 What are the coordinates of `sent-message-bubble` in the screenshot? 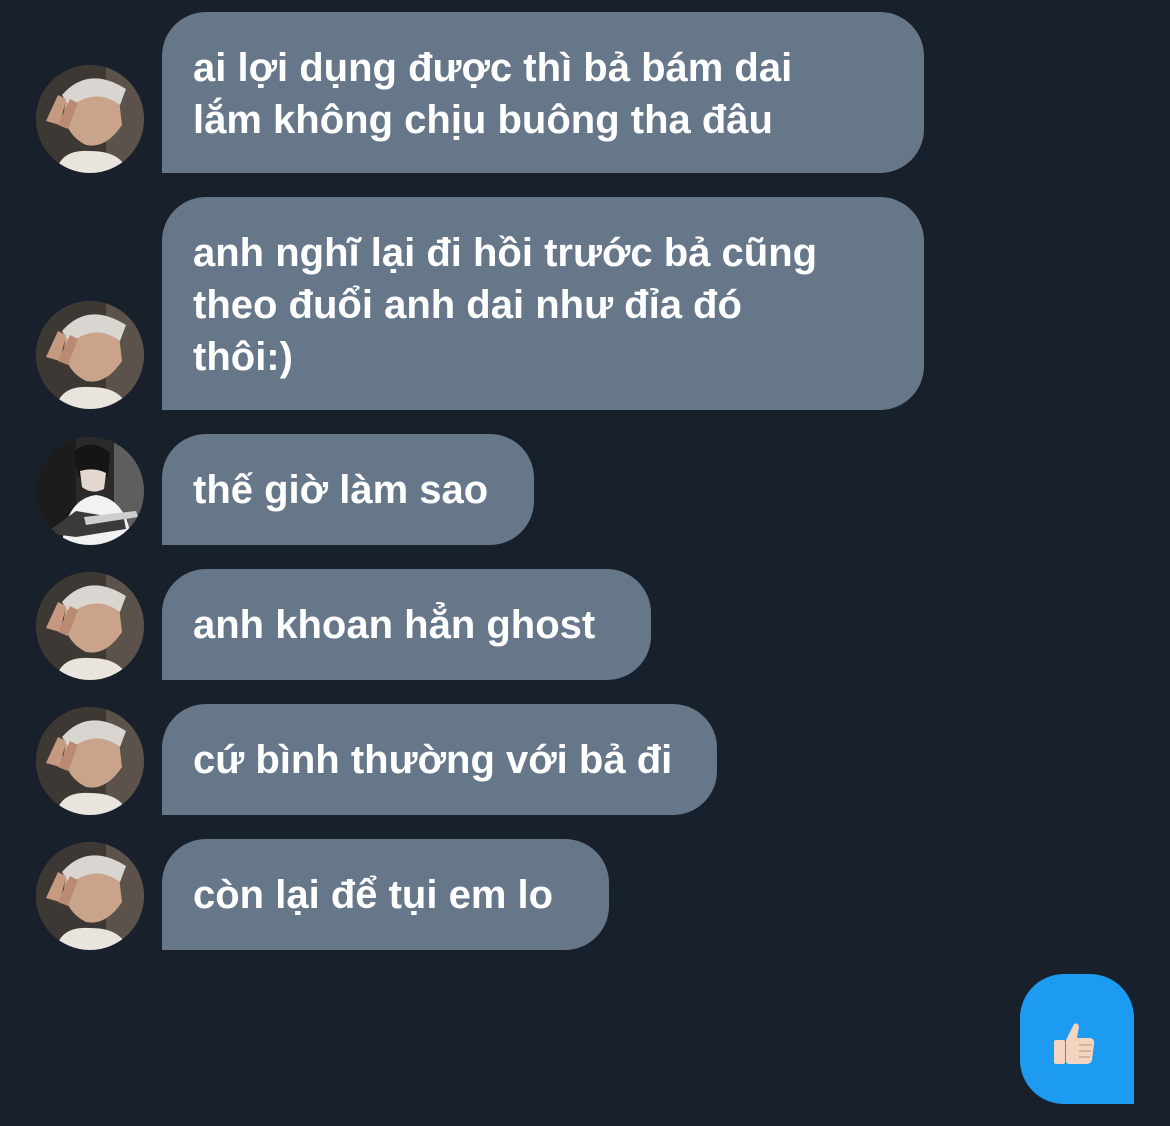 It's located at (1077, 1039).